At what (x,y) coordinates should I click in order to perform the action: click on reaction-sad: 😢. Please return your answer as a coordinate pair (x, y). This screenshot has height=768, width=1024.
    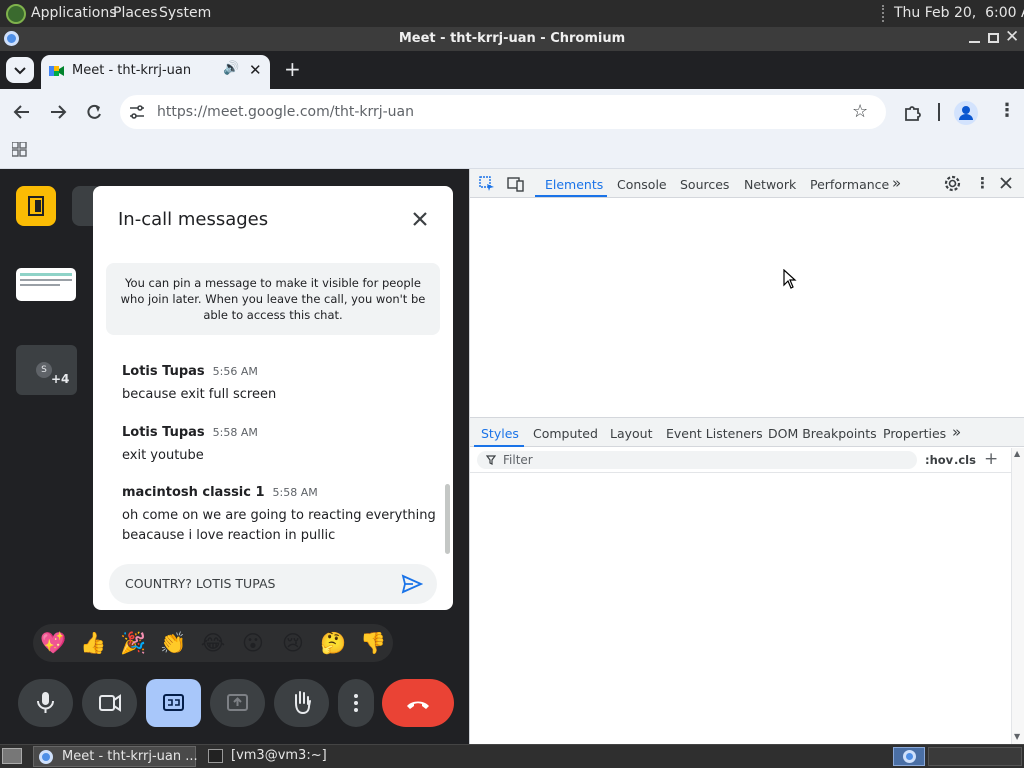
    Looking at the image, I should click on (293, 643).